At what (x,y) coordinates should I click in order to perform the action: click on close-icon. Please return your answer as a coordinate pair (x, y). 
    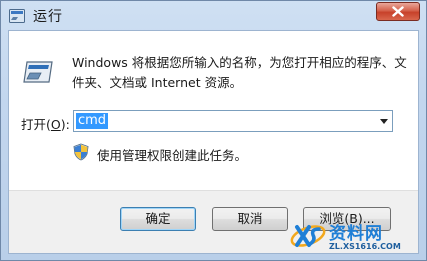
    Looking at the image, I should click on (398, 11).